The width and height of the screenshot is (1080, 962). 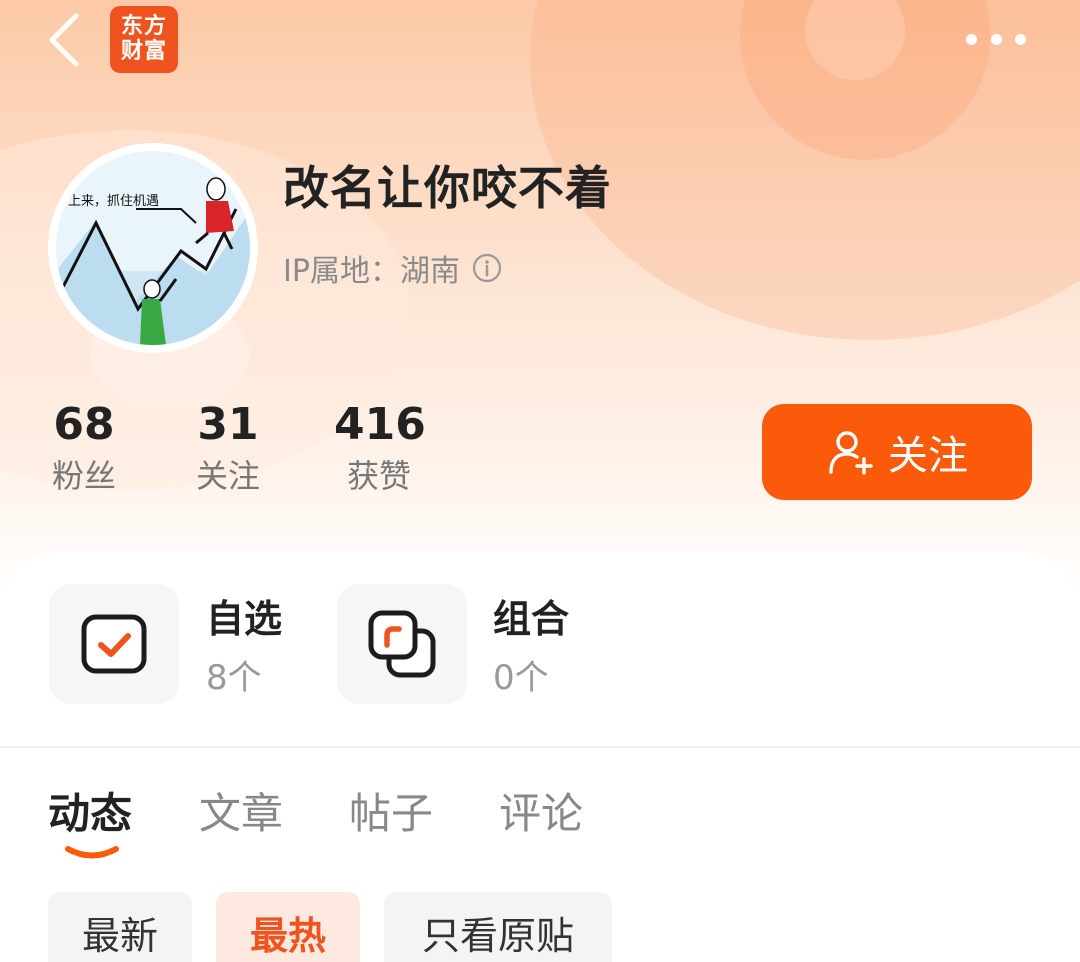 I want to click on back-button, so click(x=64, y=40).